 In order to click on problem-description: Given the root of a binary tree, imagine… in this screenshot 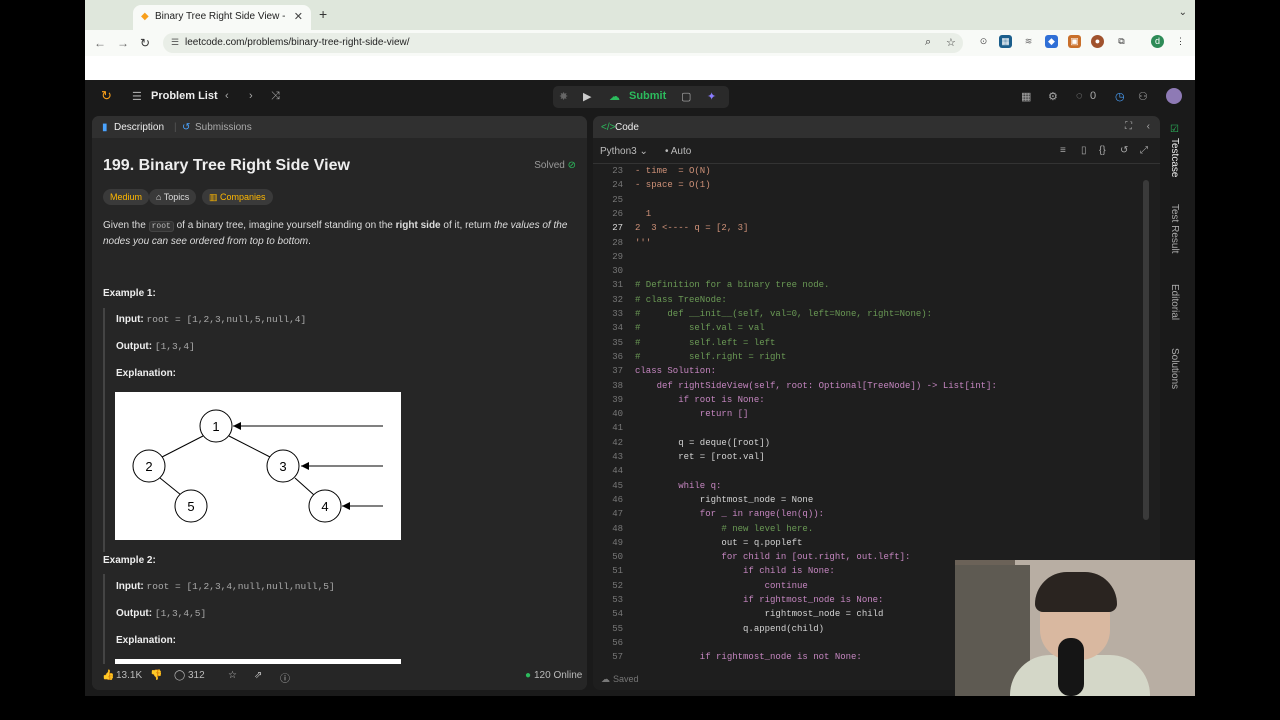, I will do `click(338, 233)`.